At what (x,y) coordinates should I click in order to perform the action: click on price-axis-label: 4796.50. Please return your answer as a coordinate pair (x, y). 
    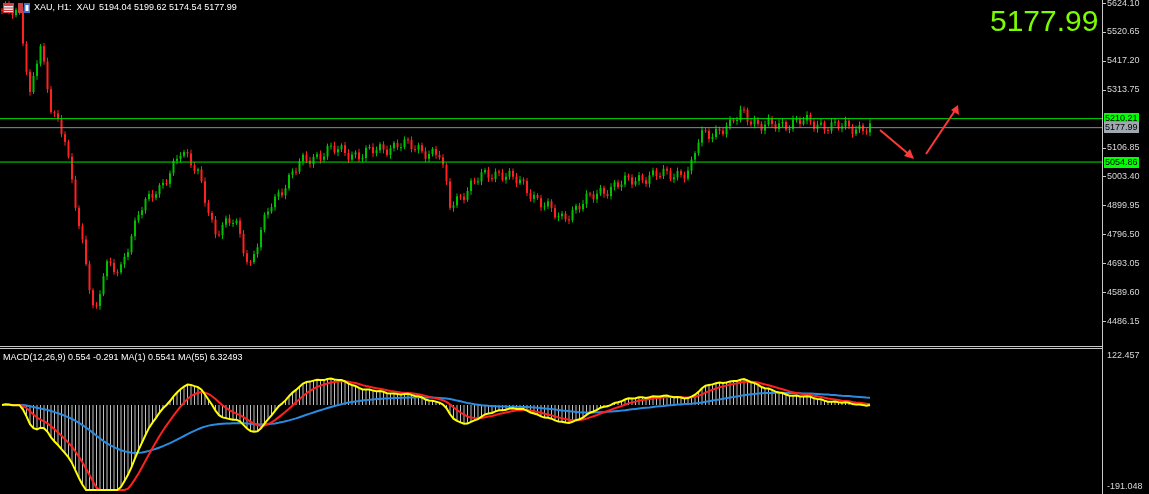
    Looking at the image, I should click on (1123, 234).